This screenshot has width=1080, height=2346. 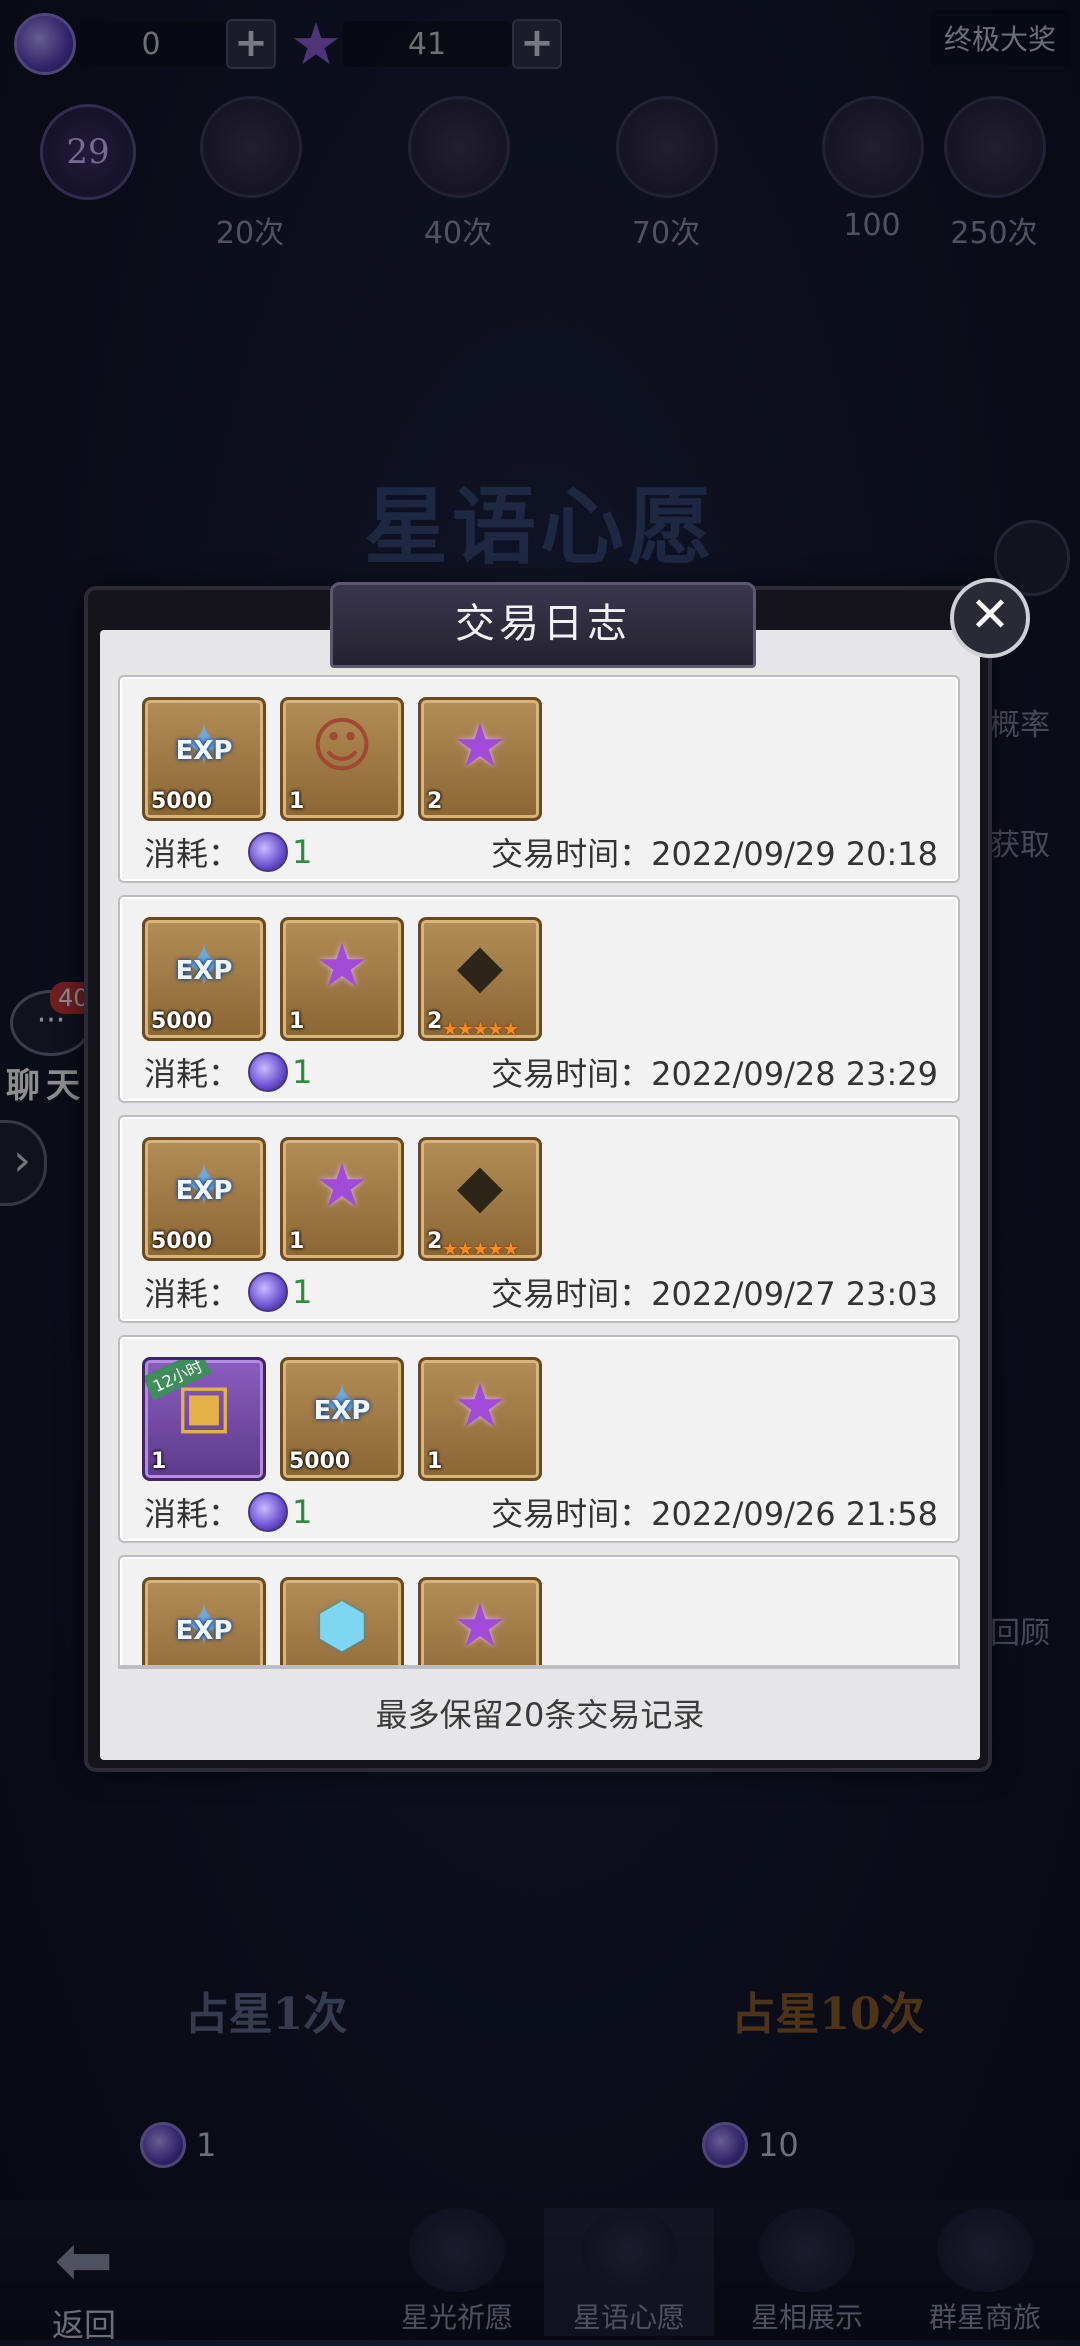 I want to click on time-value: 2022/09/28 23:29, so click(x=794, y=1074).